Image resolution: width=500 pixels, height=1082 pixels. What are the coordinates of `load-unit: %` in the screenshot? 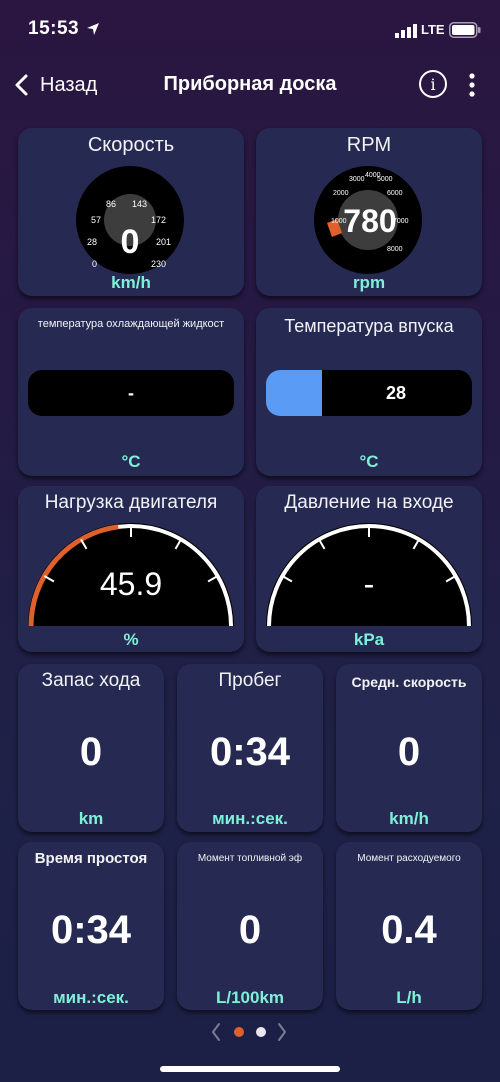 It's located at (131, 639).